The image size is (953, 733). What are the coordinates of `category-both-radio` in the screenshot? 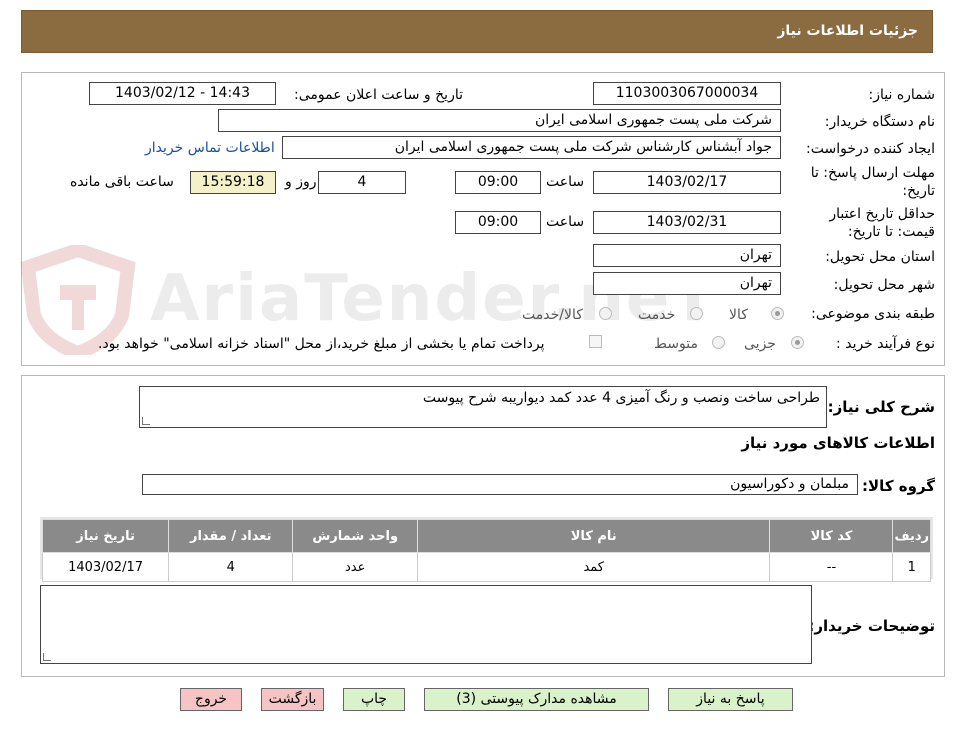 It's located at (605, 313).